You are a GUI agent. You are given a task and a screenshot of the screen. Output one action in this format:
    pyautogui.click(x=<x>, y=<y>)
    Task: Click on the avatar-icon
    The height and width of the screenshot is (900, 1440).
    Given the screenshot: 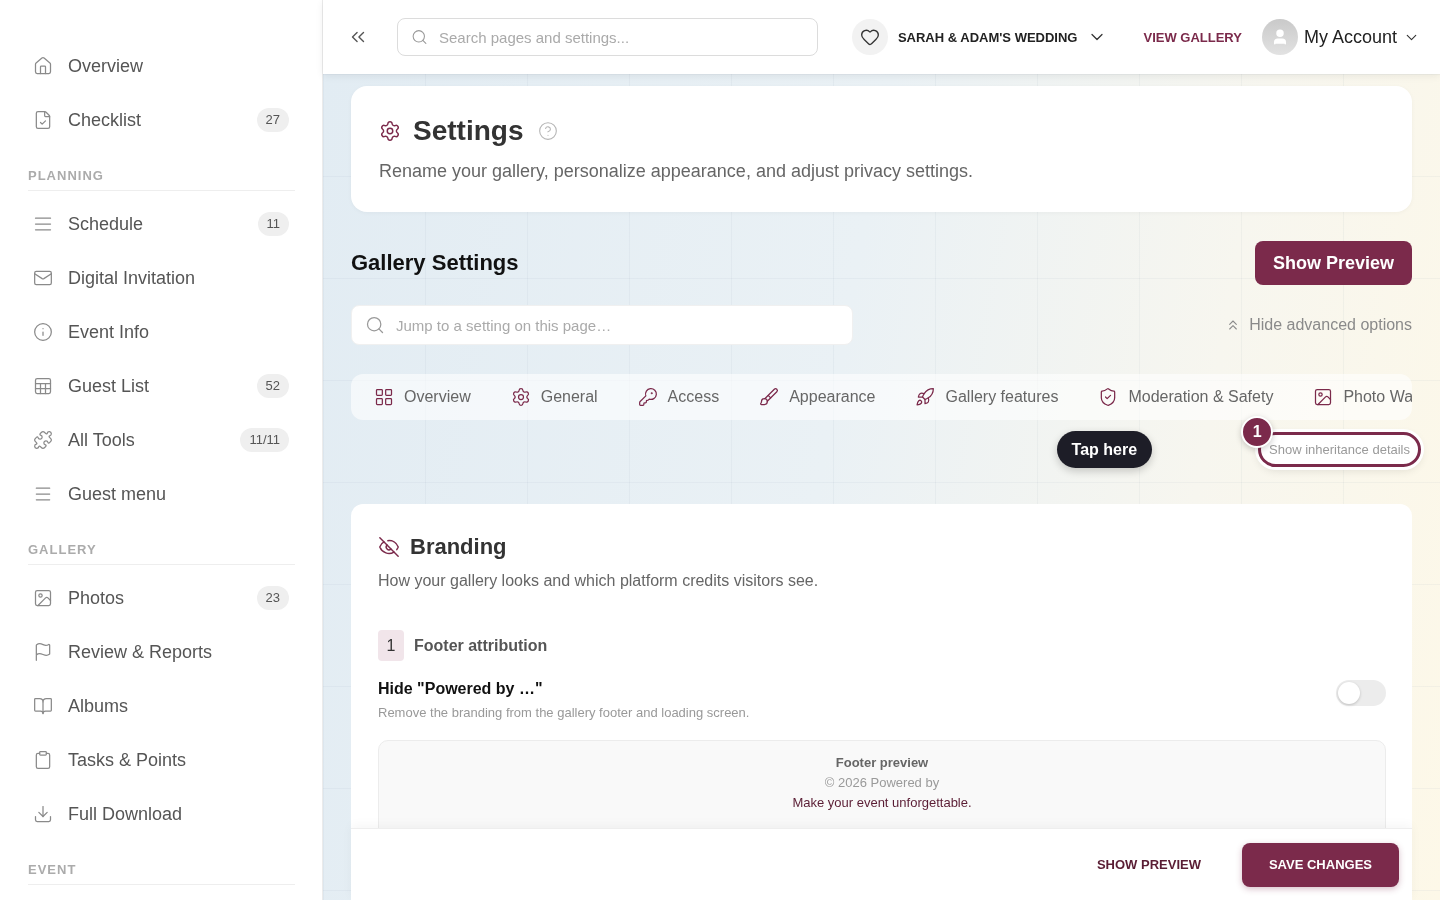 What is the action you would take?
    pyautogui.click(x=1279, y=37)
    